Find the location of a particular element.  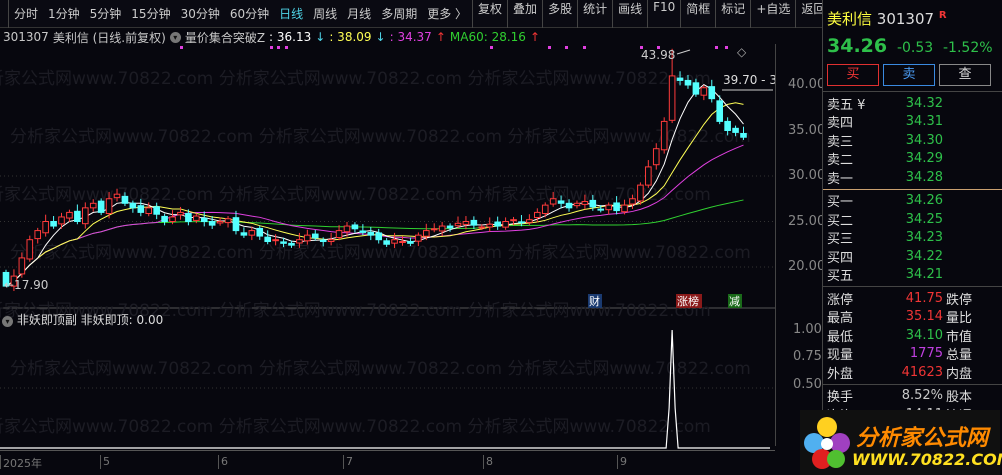

toolbar-button: 叠加 is located at coordinates (525, 14).